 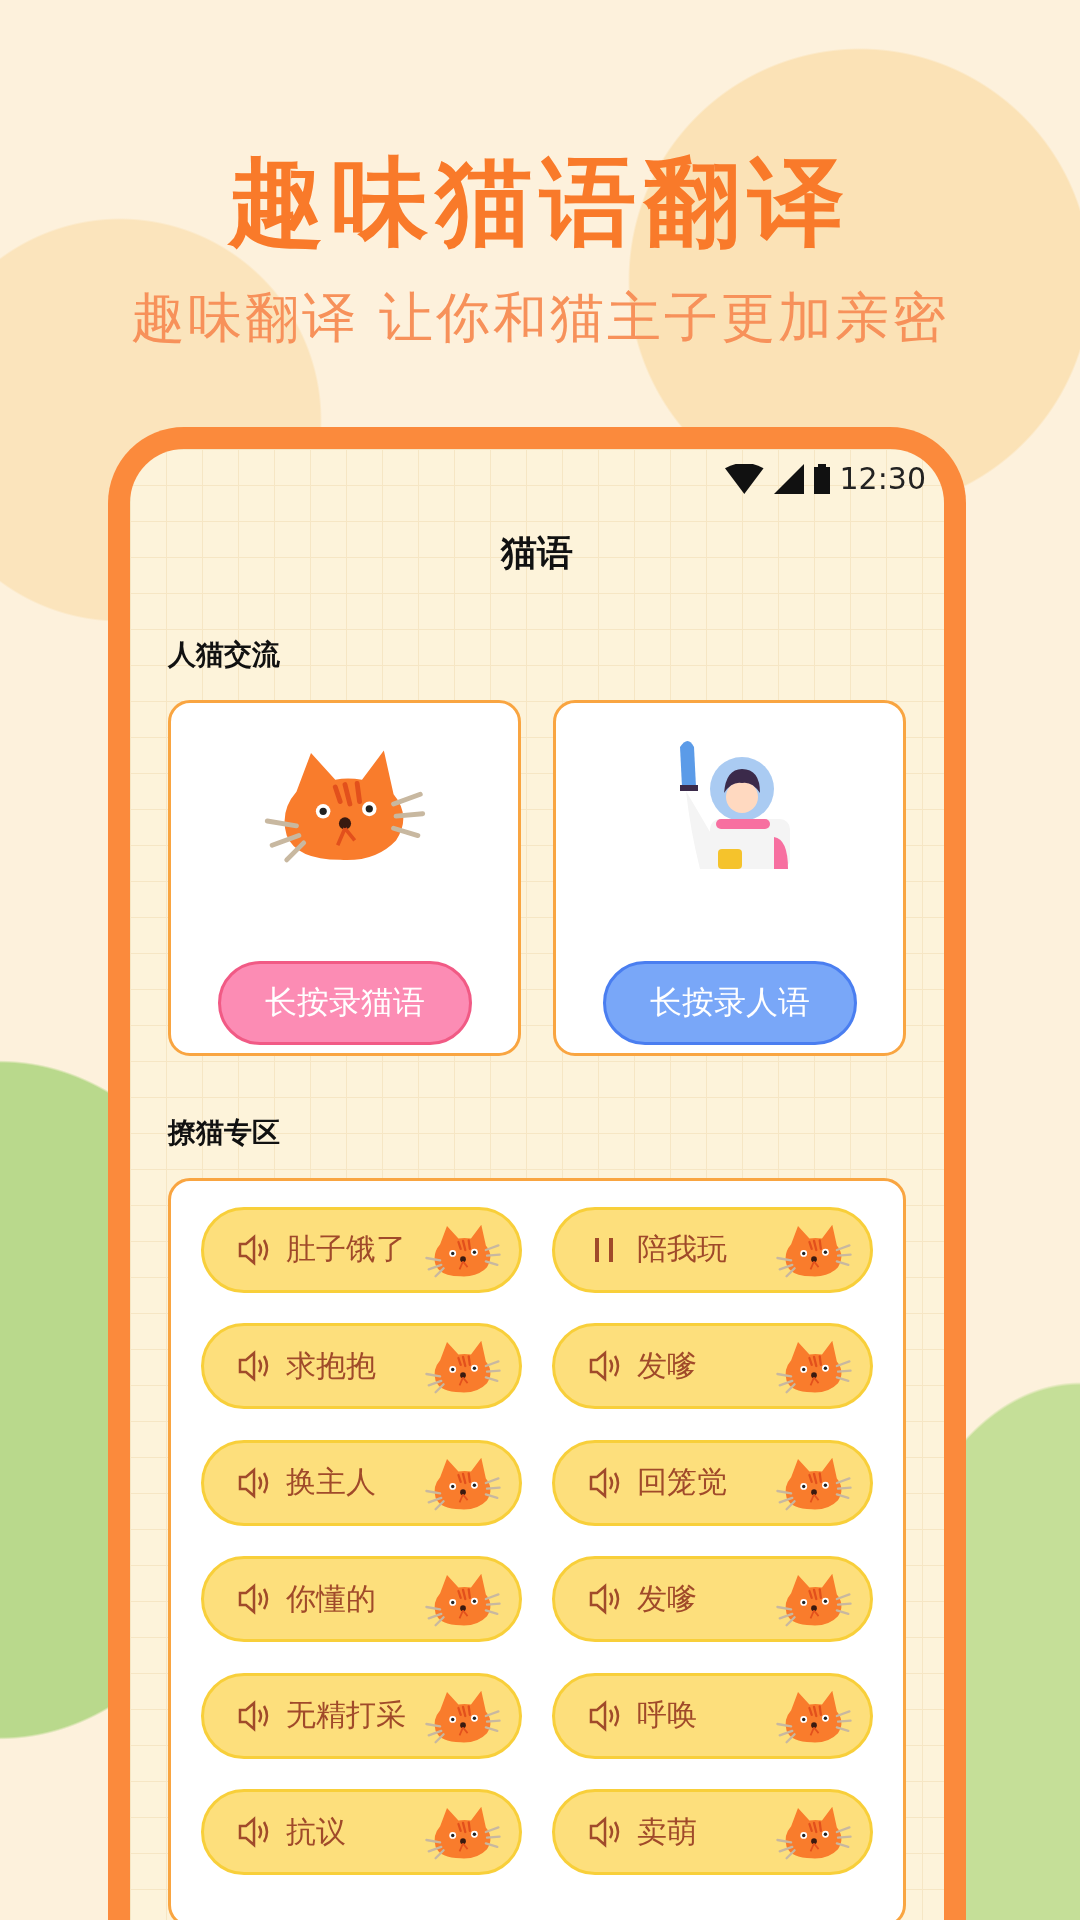 I want to click on battery-icon, so click(x=821, y=478).